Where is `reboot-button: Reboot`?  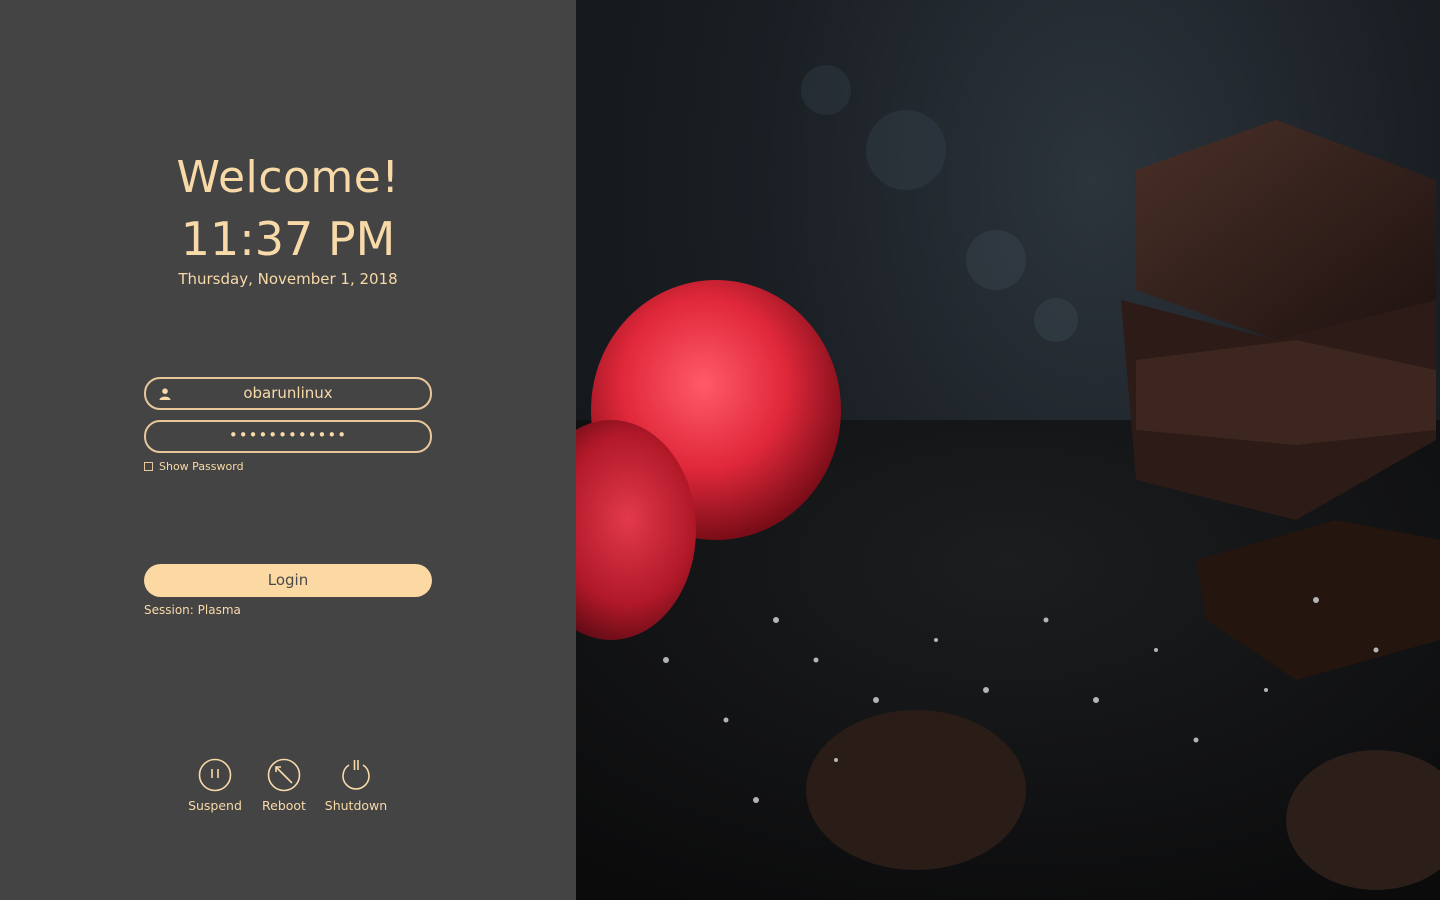
reboot-button: Reboot is located at coordinates (284, 785).